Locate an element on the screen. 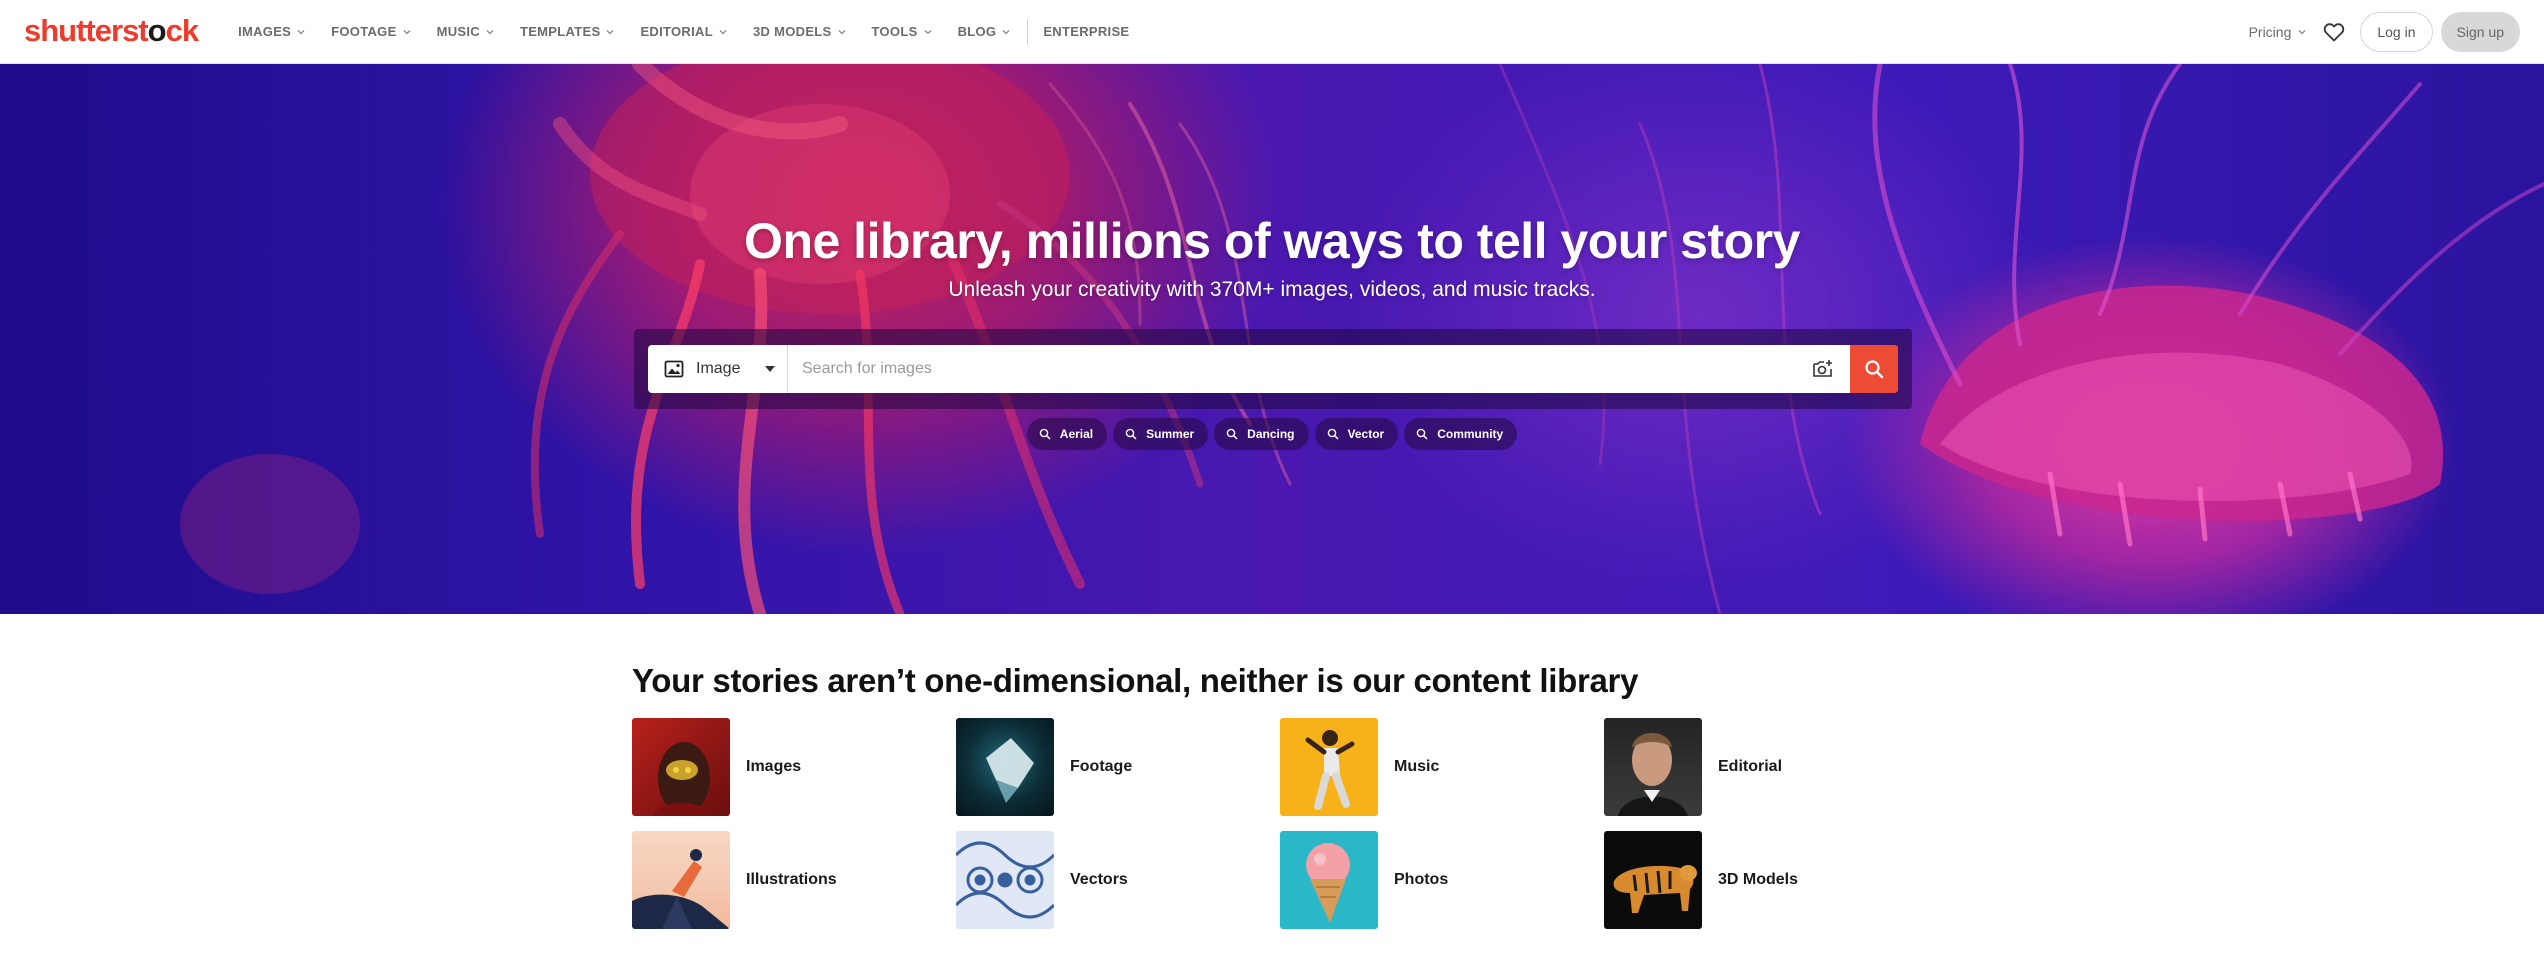 The height and width of the screenshot is (977, 2544). category-label: Vectors is located at coordinates (1099, 879).